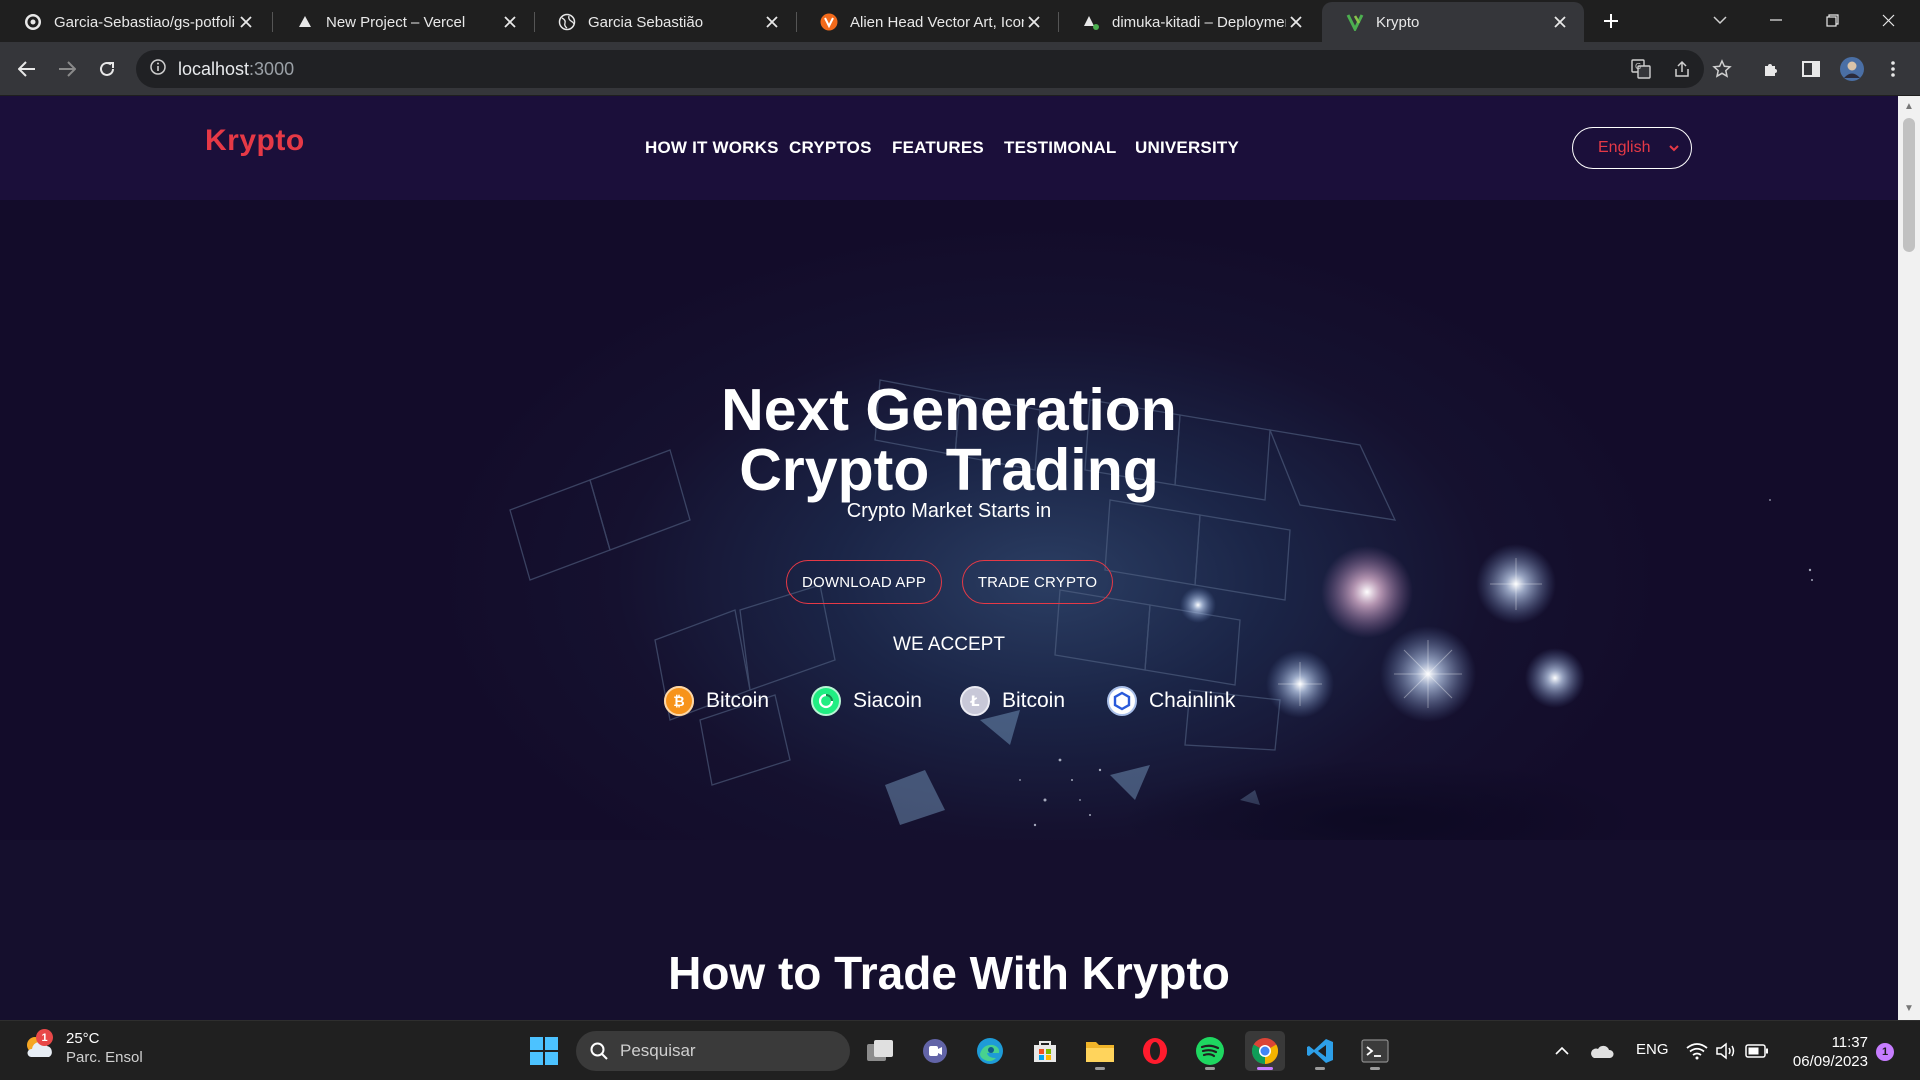 This screenshot has width=1920, height=1080. What do you see at coordinates (1888, 20) in the screenshot?
I see `close-window-icon` at bounding box center [1888, 20].